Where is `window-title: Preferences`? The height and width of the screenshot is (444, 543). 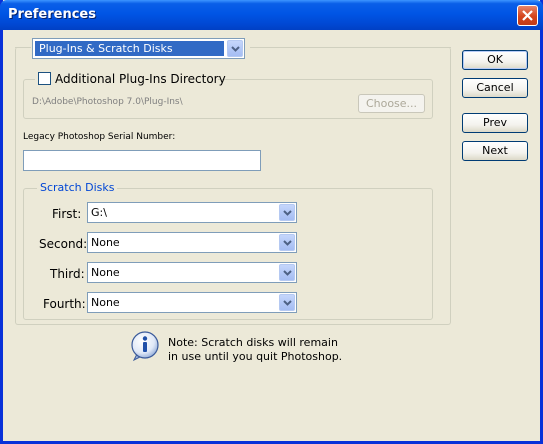
window-title: Preferences is located at coordinates (52, 14).